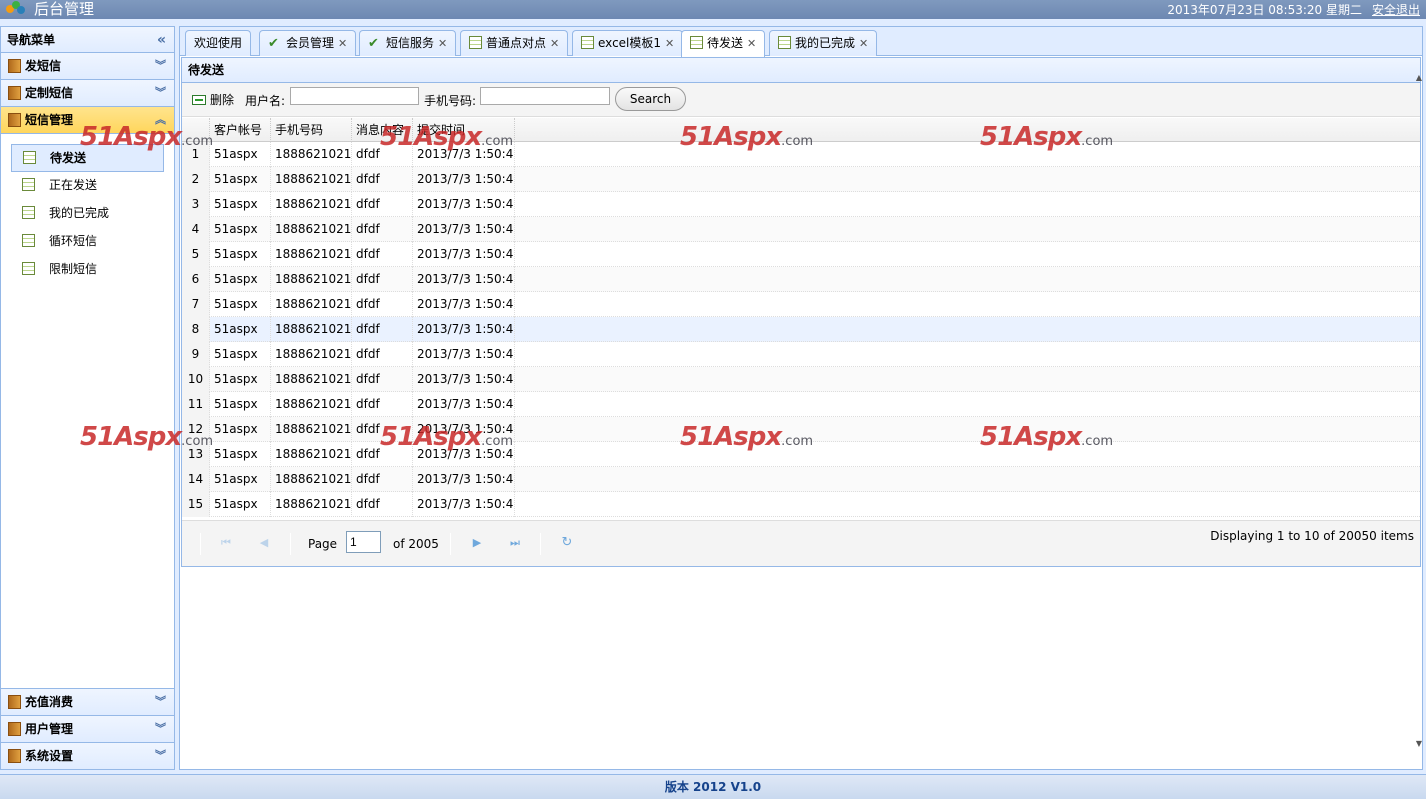  What do you see at coordinates (801, 429) in the screenshot?
I see `table-row: 12 51aspx 18886210215 dfdf 2013/7/3 1:50:40` at bounding box center [801, 429].